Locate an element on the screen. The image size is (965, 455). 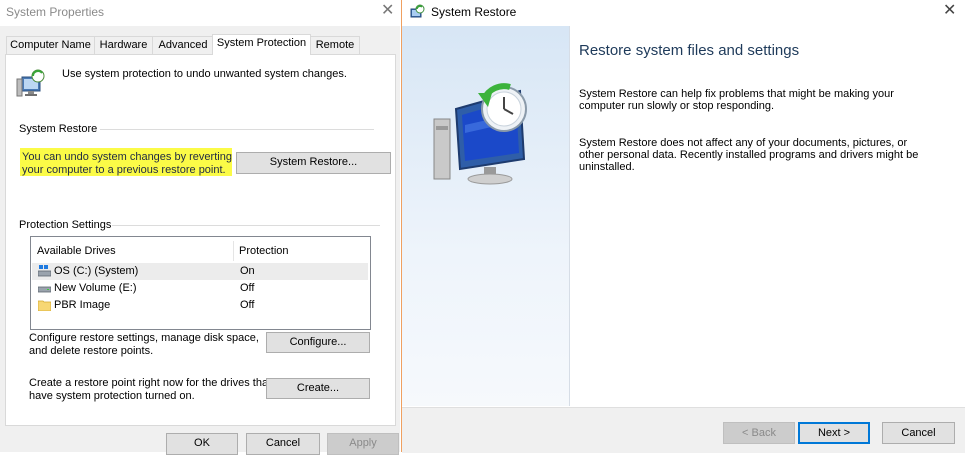
table-row: OS (C:) (System) On is located at coordinates (200, 271).